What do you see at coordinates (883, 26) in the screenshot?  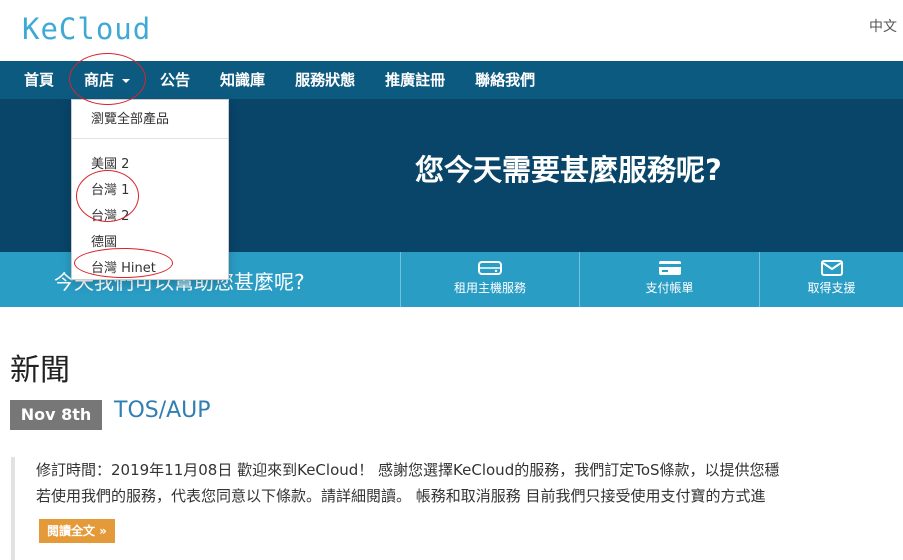 I see `language-selector: 中文` at bounding box center [883, 26].